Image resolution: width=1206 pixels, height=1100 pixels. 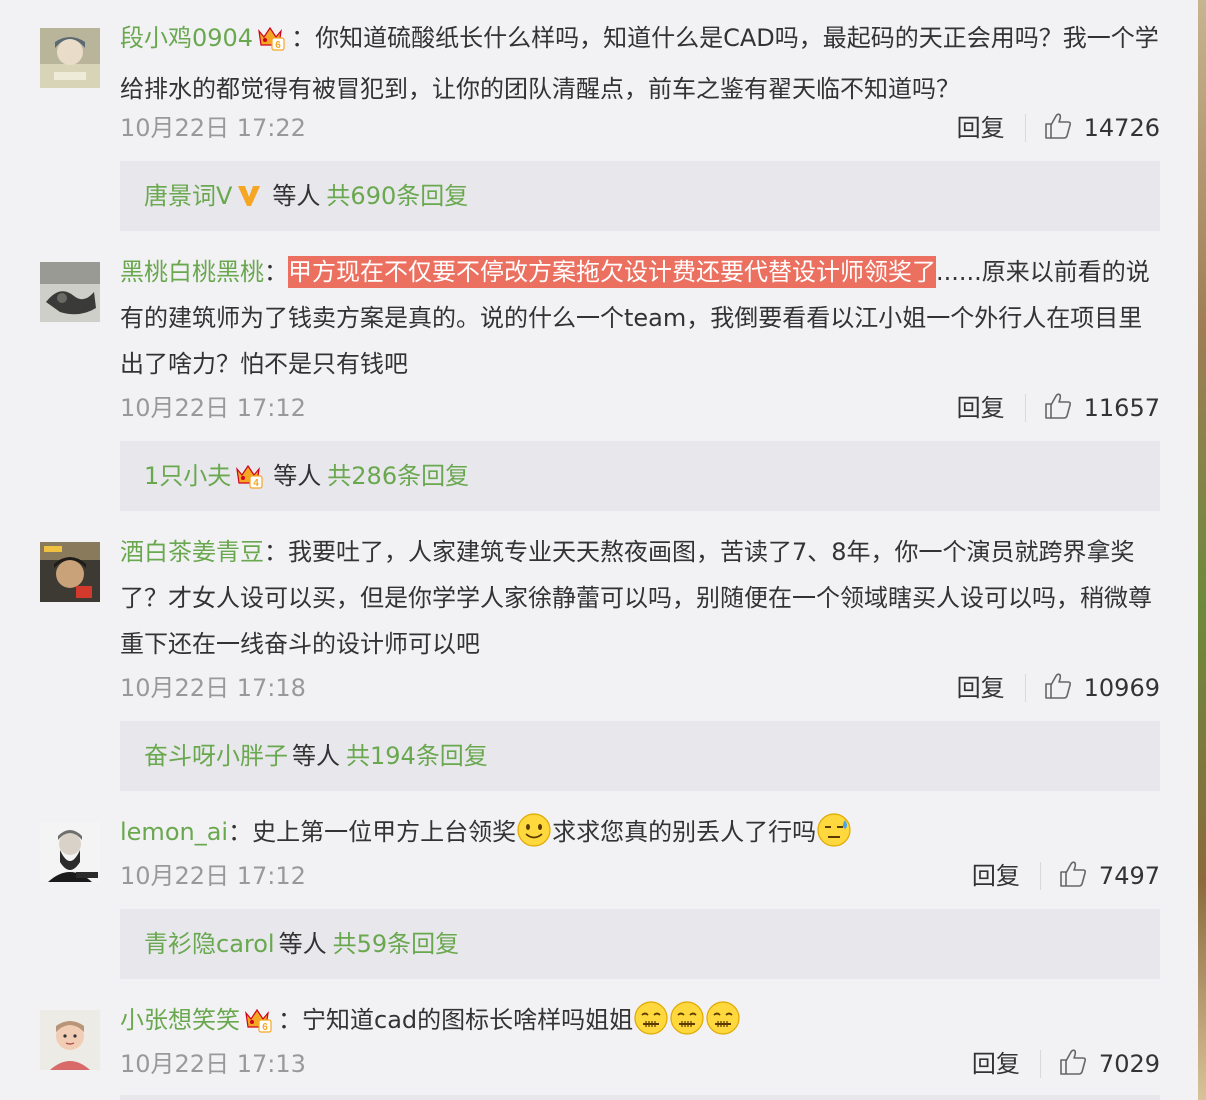 I want to click on comment-actions: 回复 11657, so click(x=1058, y=408).